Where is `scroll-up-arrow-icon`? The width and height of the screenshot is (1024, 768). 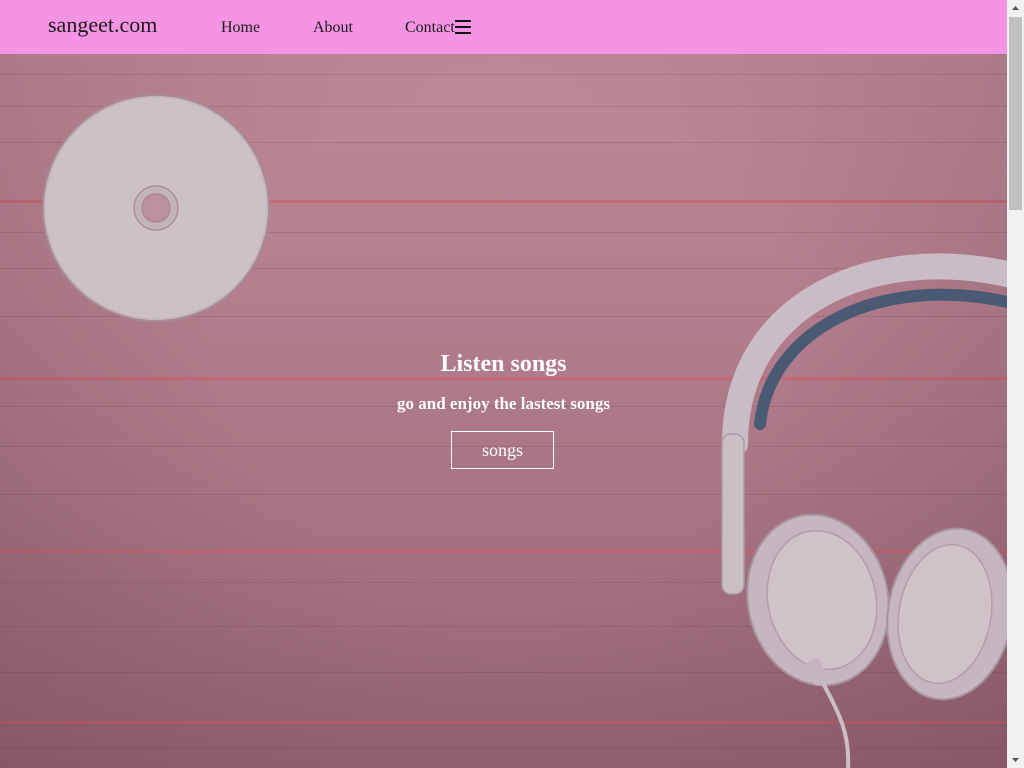
scroll-up-arrow-icon is located at coordinates (1015, 8).